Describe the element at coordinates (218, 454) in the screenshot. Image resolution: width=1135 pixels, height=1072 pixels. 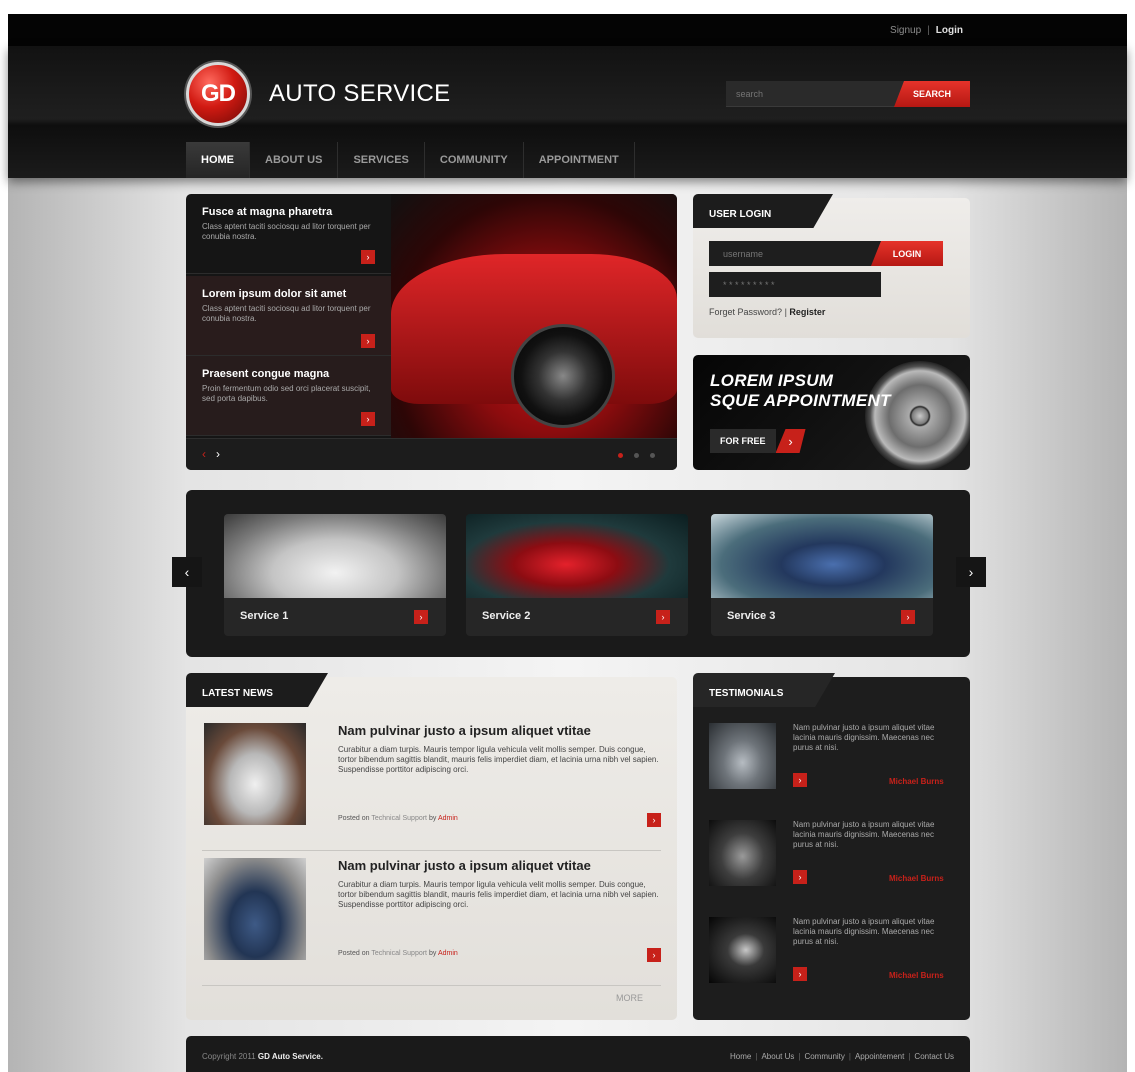
I see `slider-next-icon: ›` at that location.